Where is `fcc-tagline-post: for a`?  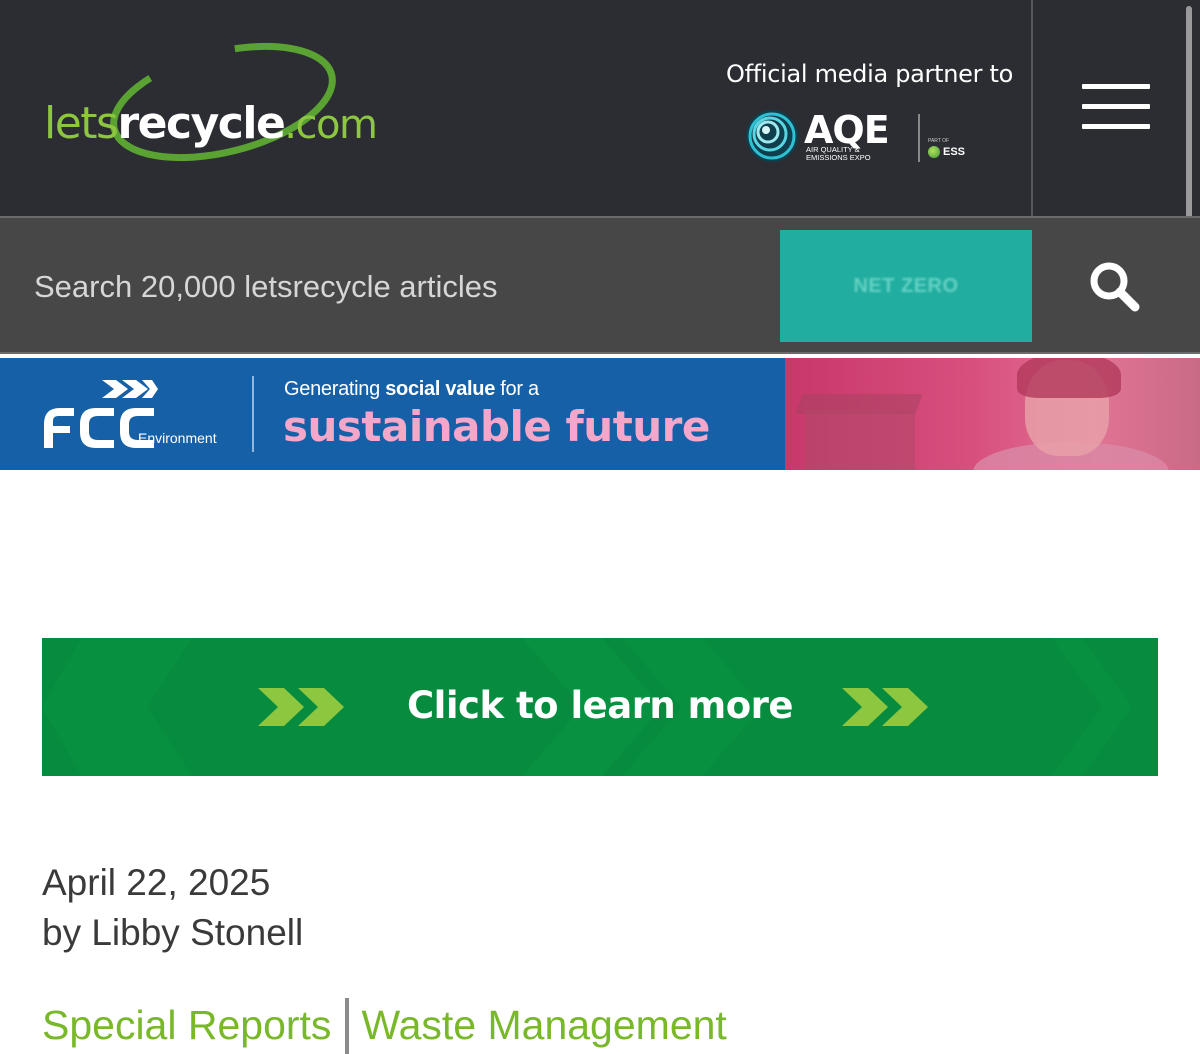
fcc-tagline-post: for a is located at coordinates (517, 389).